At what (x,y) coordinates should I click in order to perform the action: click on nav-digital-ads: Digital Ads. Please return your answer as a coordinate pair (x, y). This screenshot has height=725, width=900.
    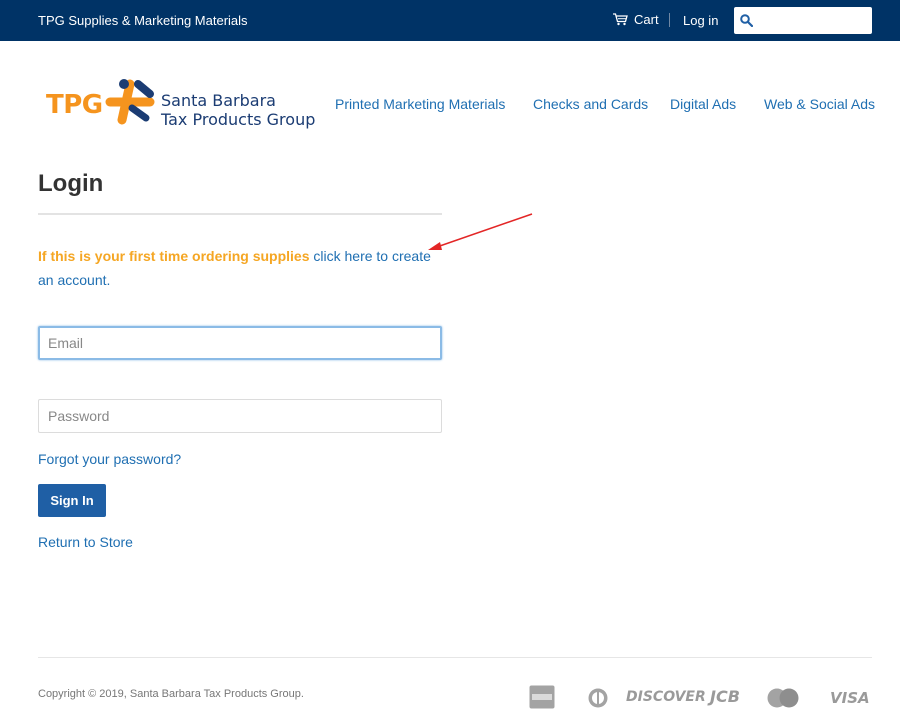
    Looking at the image, I should click on (703, 104).